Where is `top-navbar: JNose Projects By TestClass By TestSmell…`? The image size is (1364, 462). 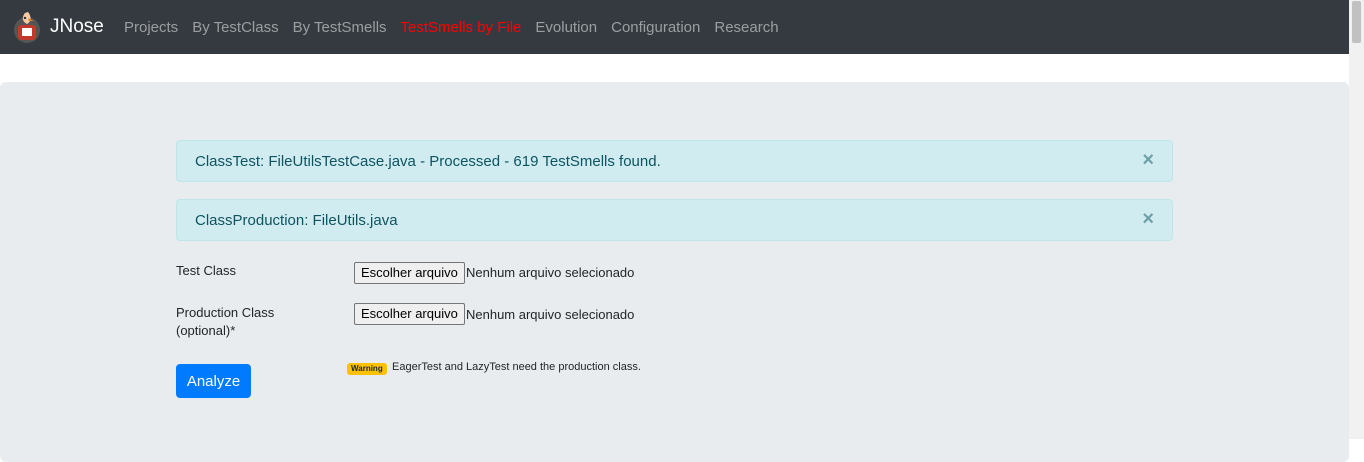 top-navbar: JNose Projects By TestClass By TestSmell… is located at coordinates (674, 27).